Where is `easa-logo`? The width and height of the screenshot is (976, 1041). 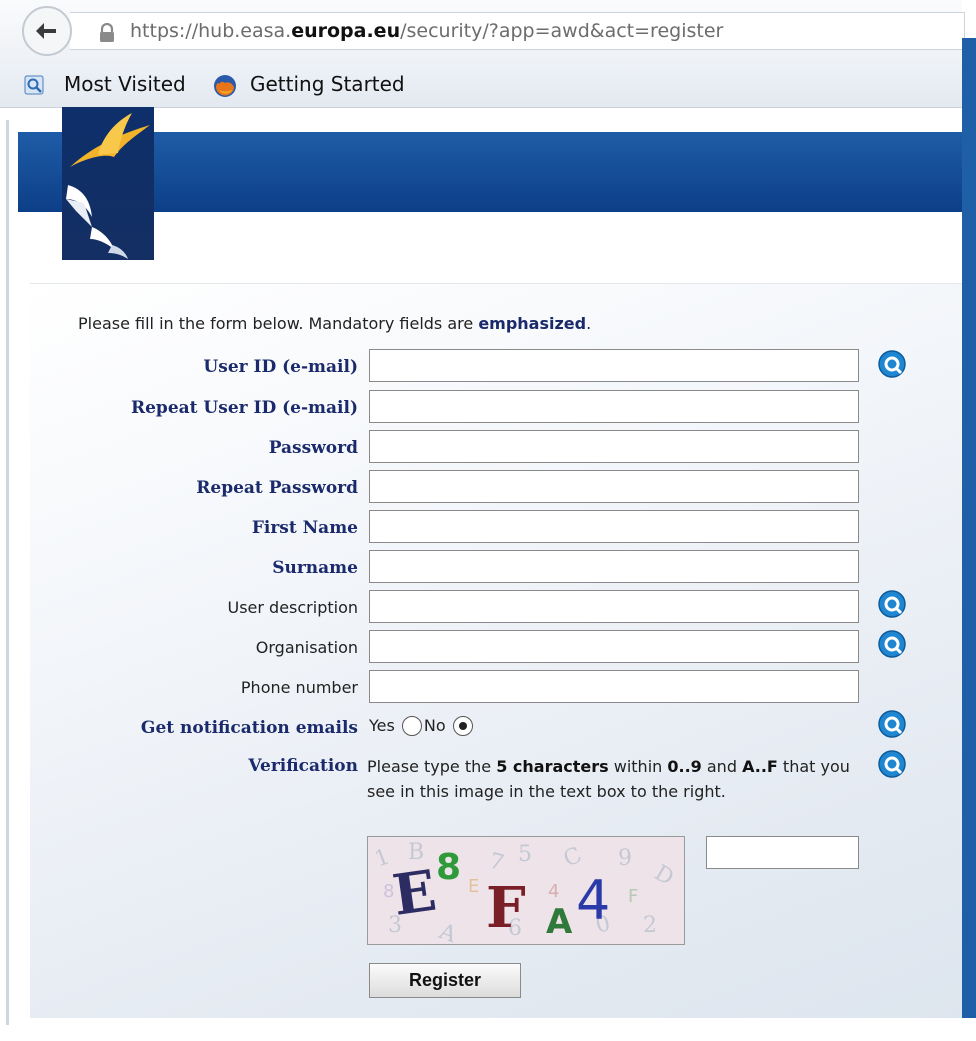 easa-logo is located at coordinates (108, 183).